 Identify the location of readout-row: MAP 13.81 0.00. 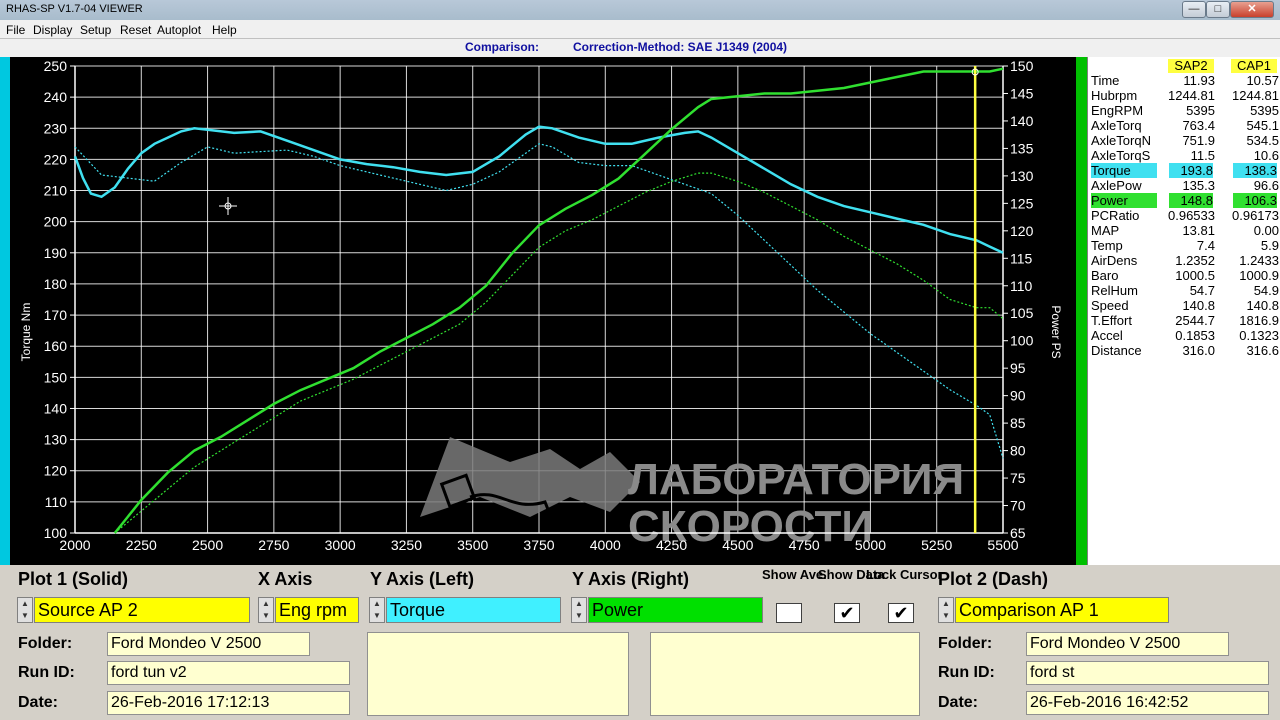
(1184, 230).